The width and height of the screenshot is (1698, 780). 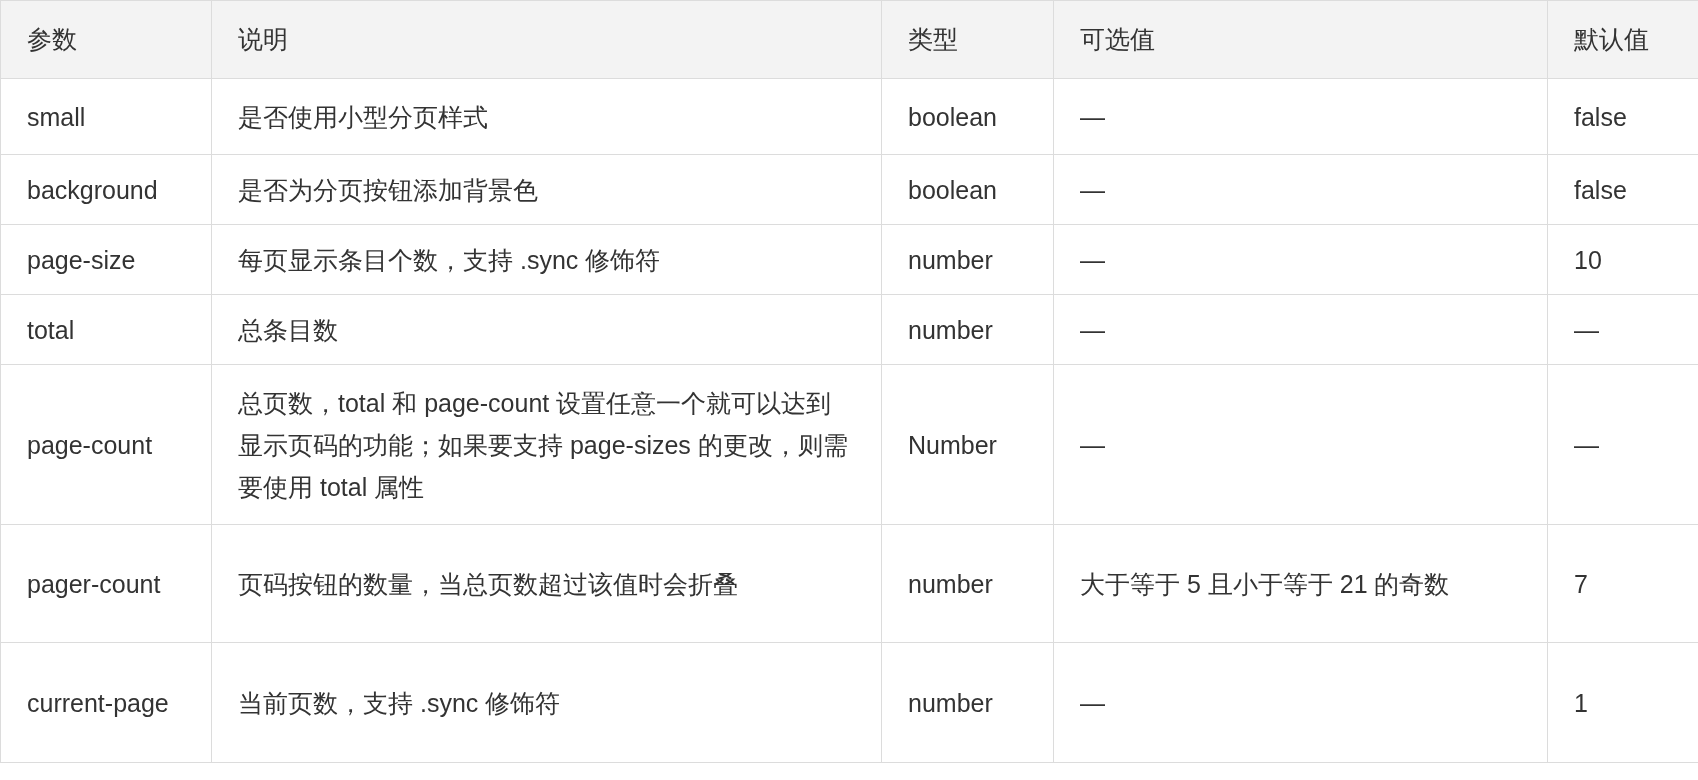 I want to click on table-cell: 总页数，total 和 page-count 设置任意一个就可以达到显示页码的功能；如果要支持 page-sizes 的更改，则需要使用 total 属性, so click(x=546, y=444).